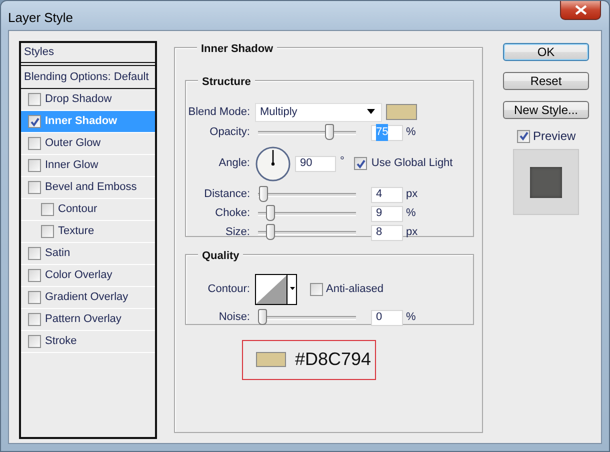 The height and width of the screenshot is (452, 610). Describe the element at coordinates (232, 214) in the screenshot. I see `field-label: Choke:` at that location.